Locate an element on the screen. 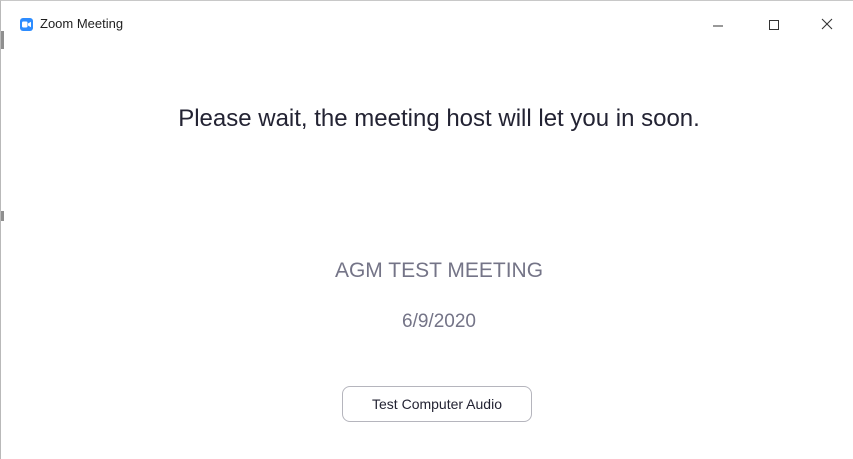  title-bar: Zoom Meeting is located at coordinates (427, 24).